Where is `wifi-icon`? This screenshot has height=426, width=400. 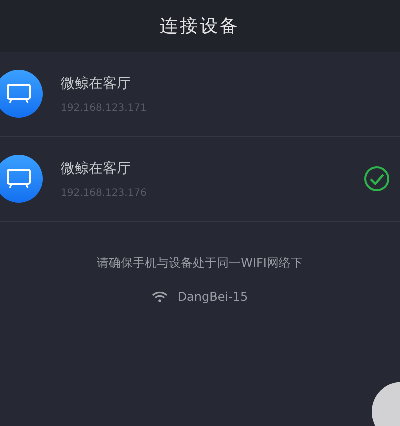
wifi-icon is located at coordinates (160, 297).